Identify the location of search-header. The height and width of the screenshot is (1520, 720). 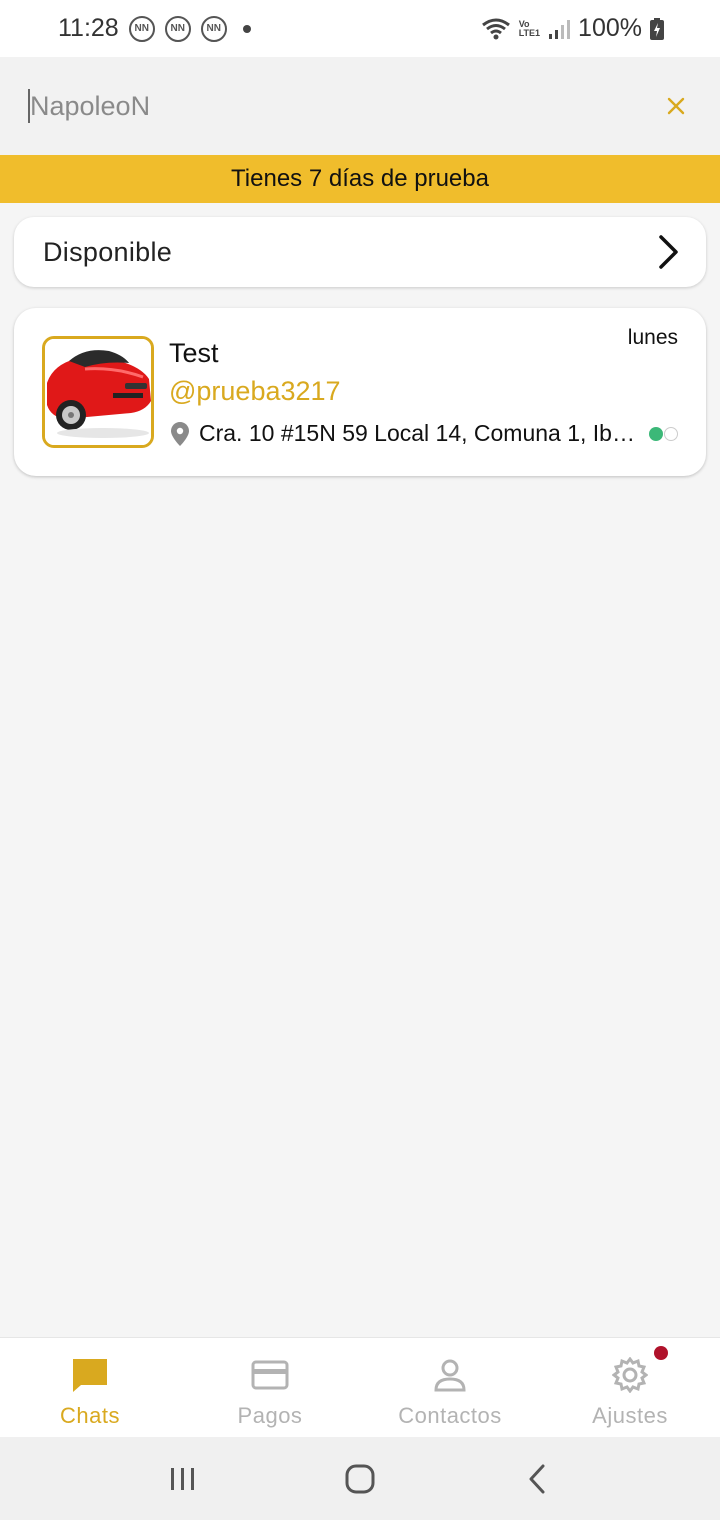
(360, 106).